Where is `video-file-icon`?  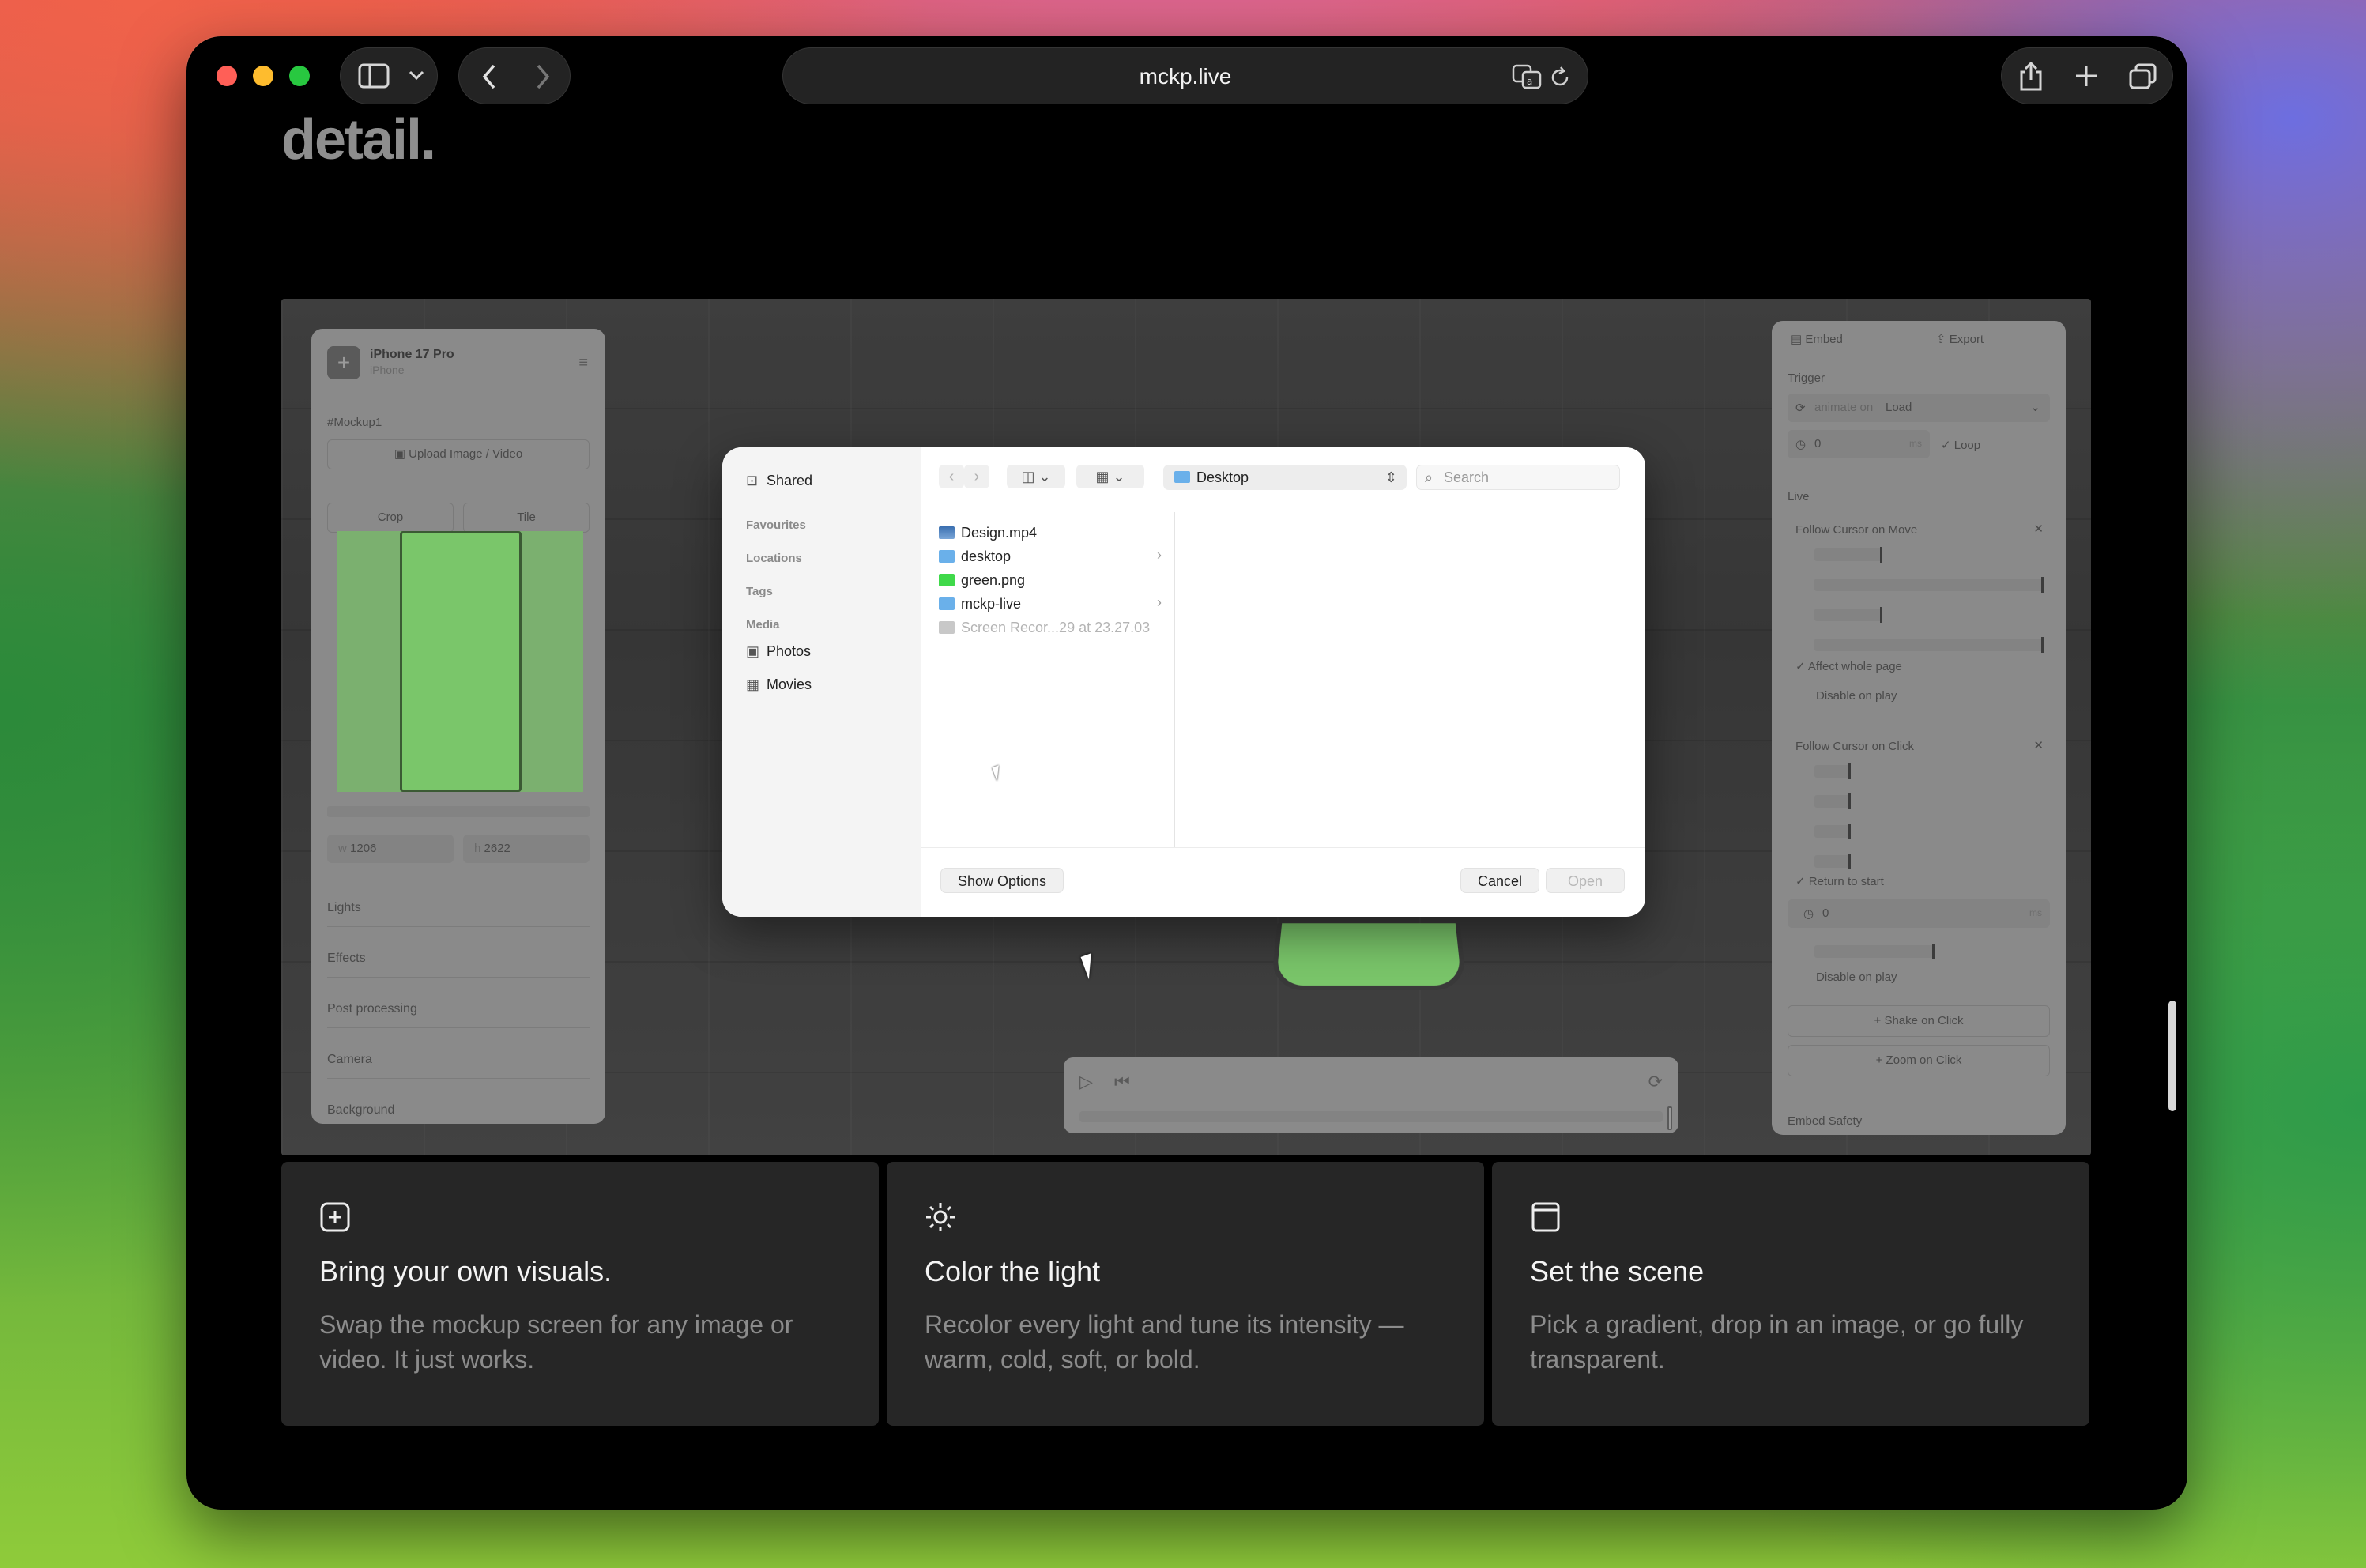
video-file-icon is located at coordinates (947, 627).